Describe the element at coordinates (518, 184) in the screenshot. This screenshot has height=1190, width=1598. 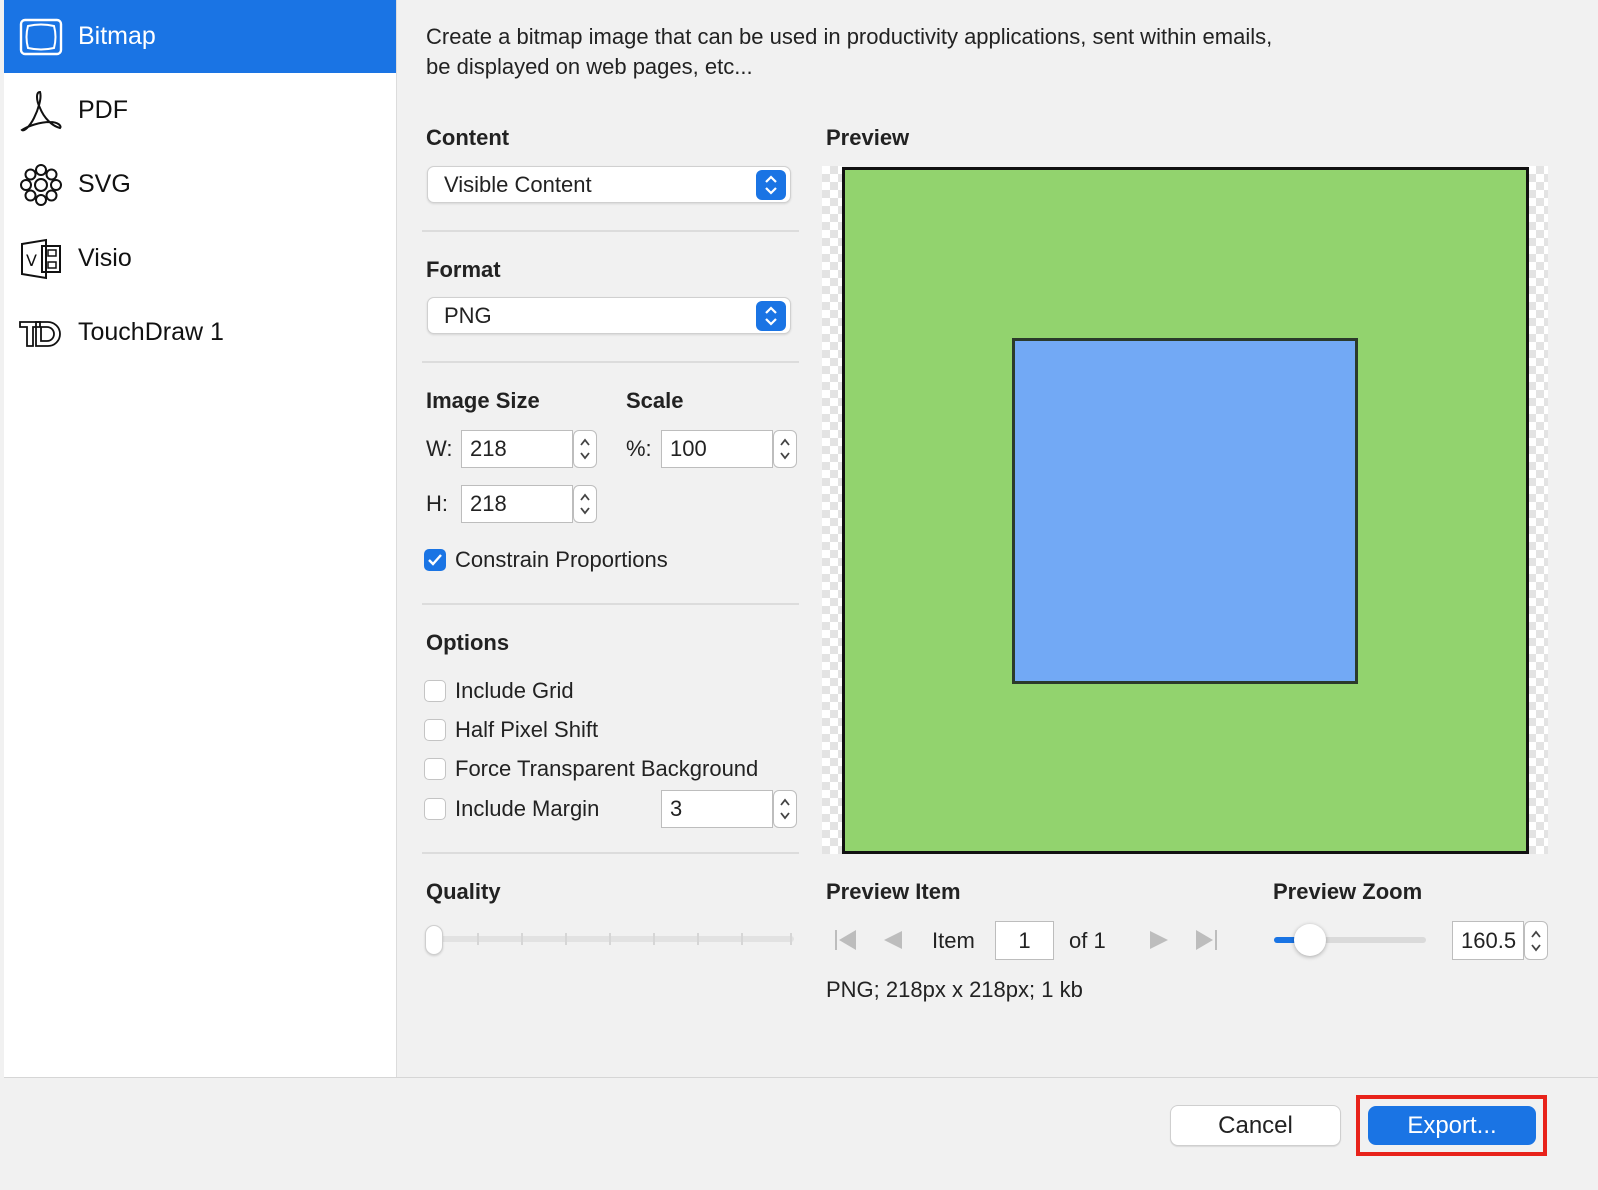
I see `content-popup-value: Visible Content` at that location.